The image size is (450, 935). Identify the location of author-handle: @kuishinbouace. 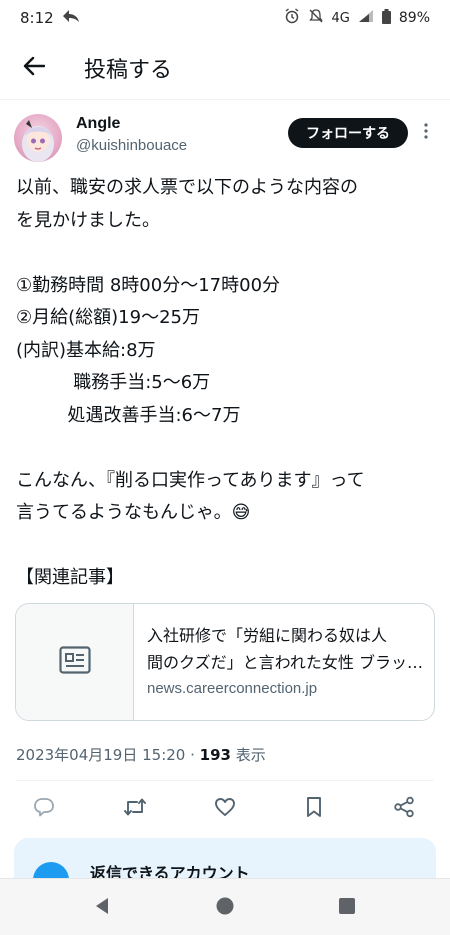
(131, 145).